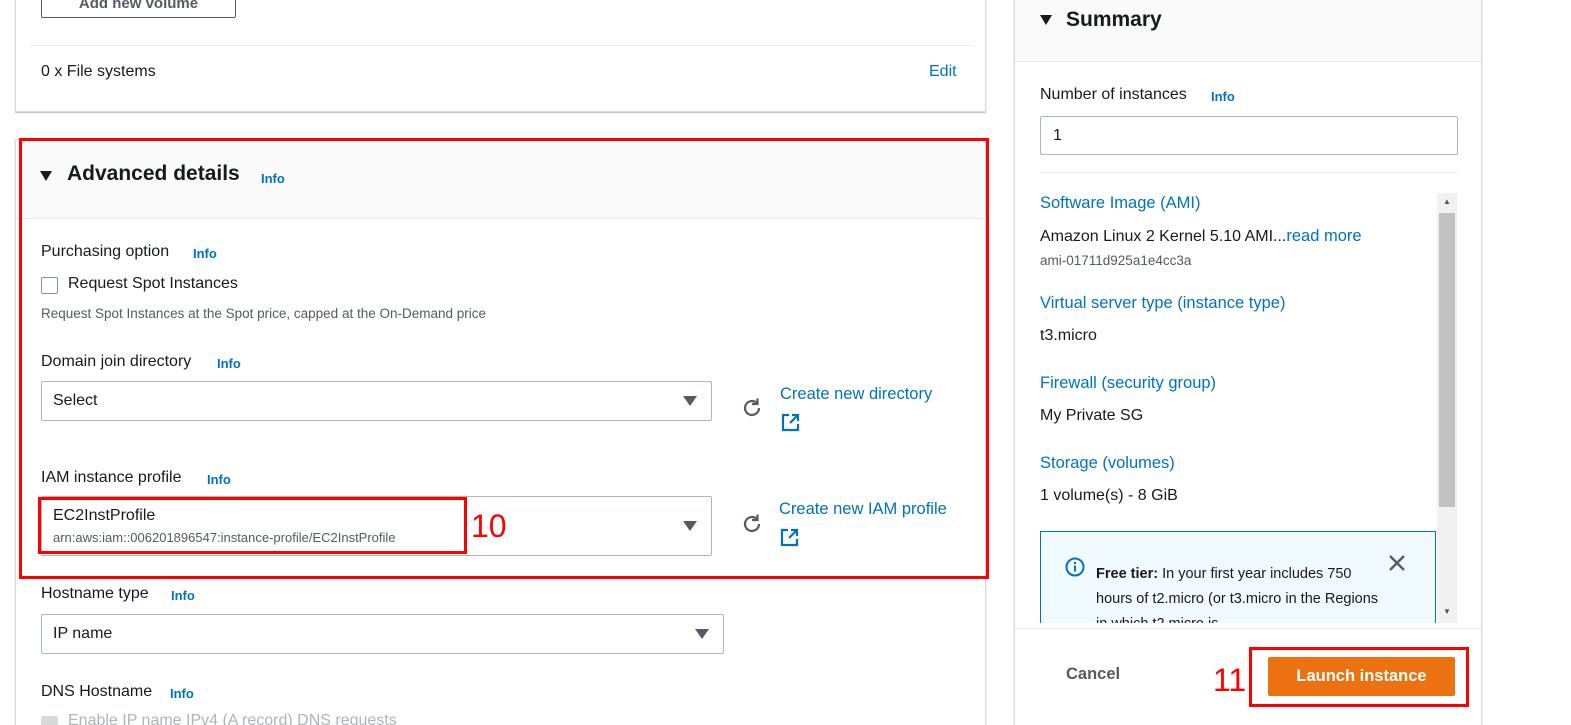  Describe the element at coordinates (1116, 260) in the screenshot. I see `ami-id: ami-01711d925a1e4cc3a` at that location.